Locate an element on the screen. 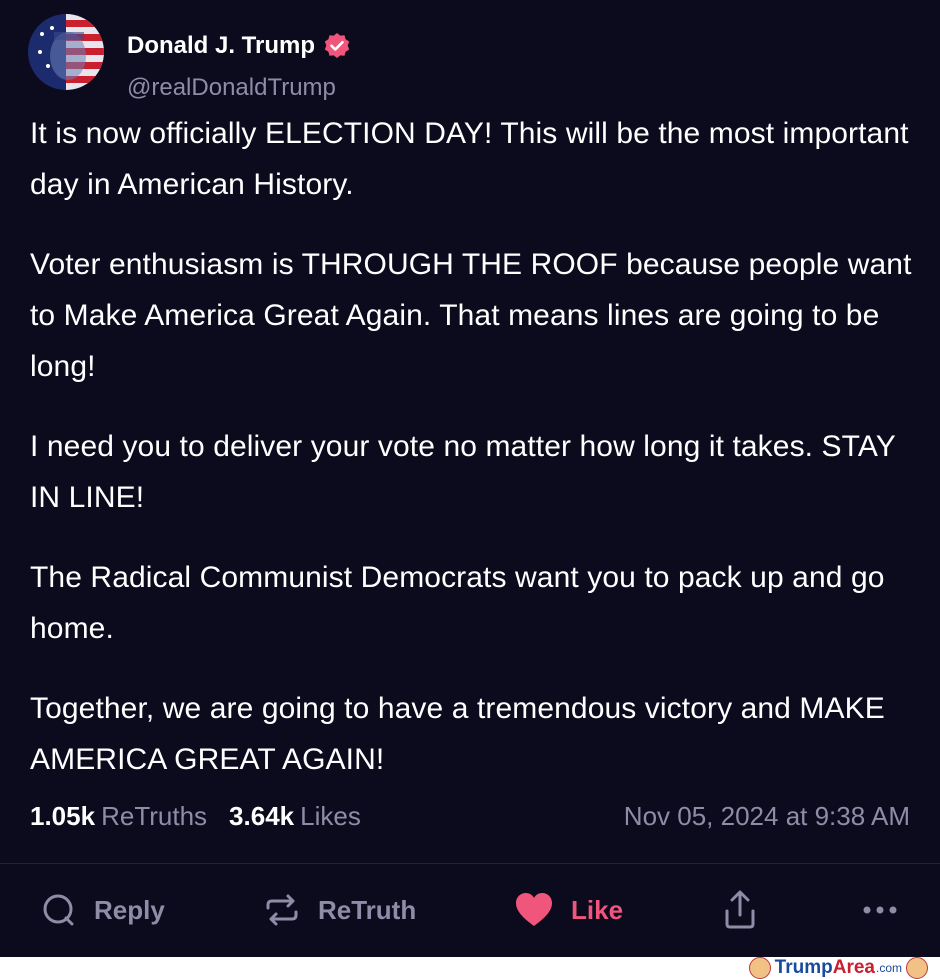 The height and width of the screenshot is (979, 940). watermark-text-b: Area is located at coordinates (853, 967).